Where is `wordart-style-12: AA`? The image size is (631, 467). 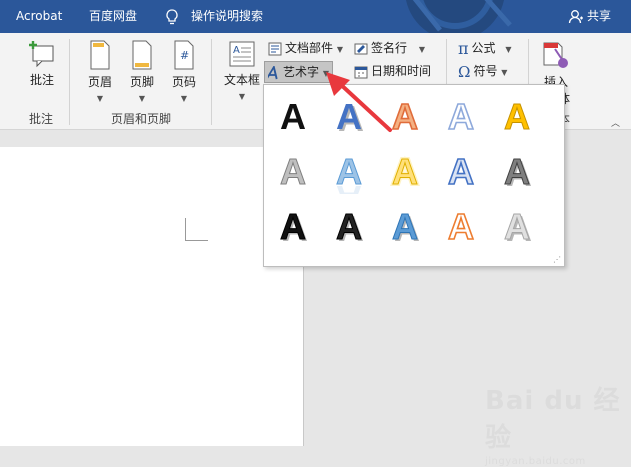
wordart-style-12: AA is located at coordinates (349, 226).